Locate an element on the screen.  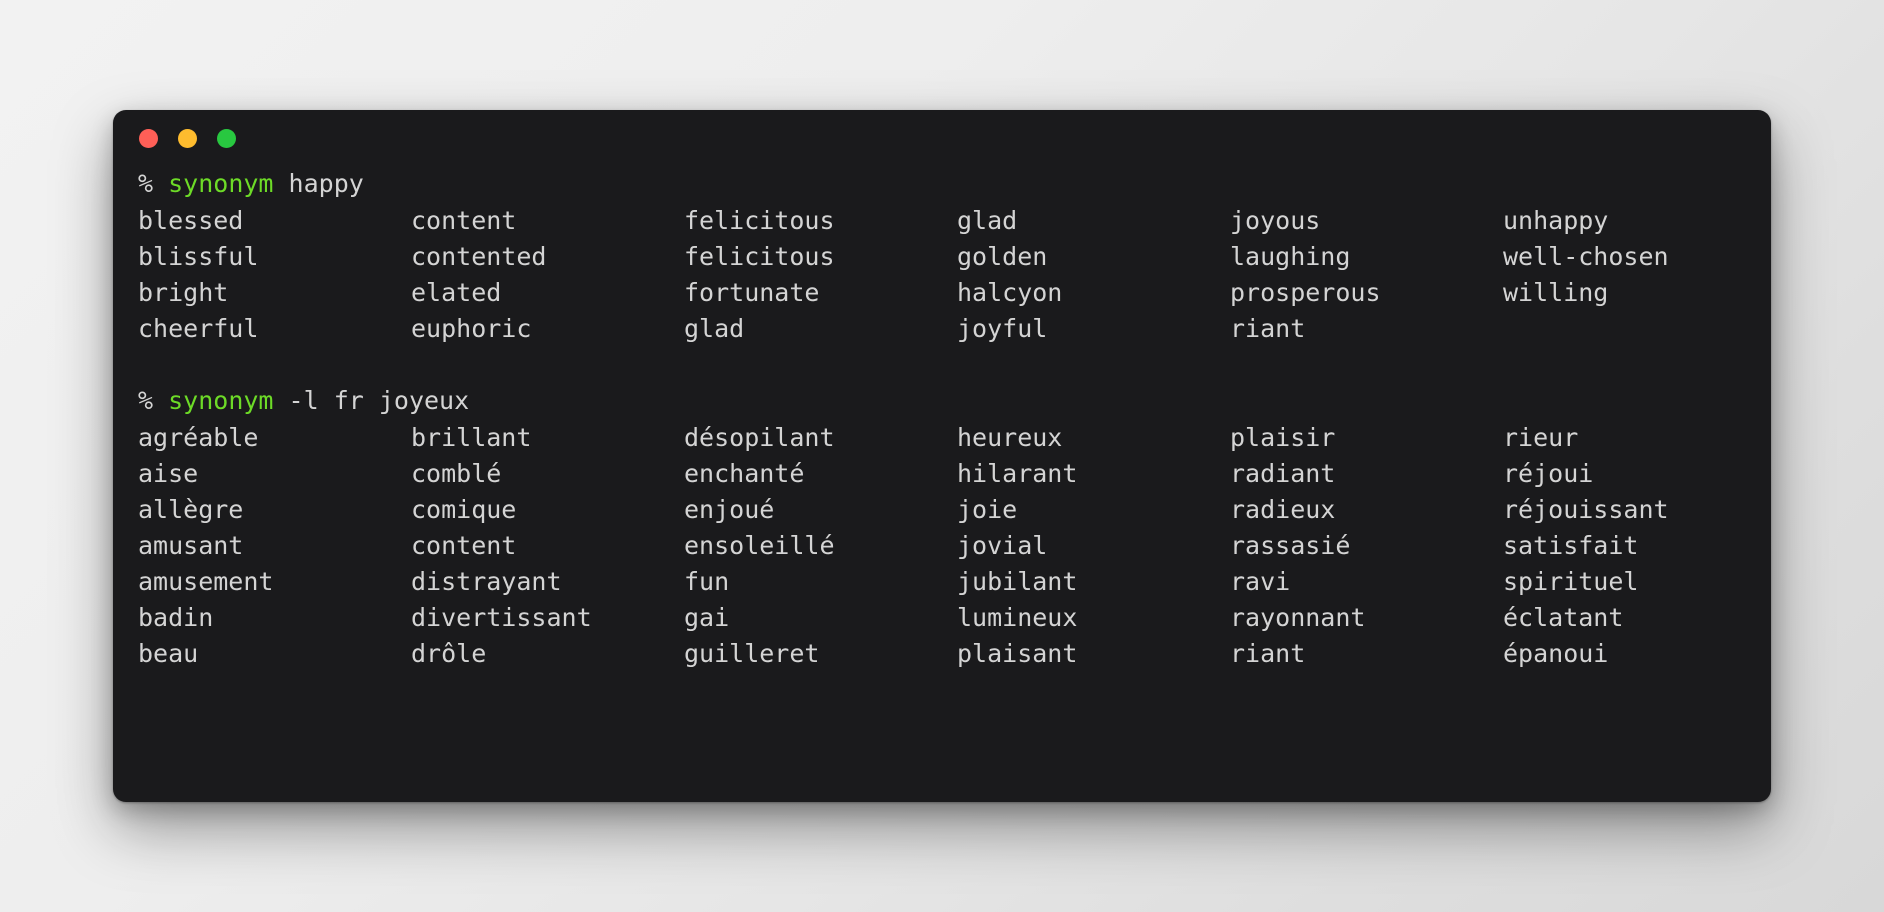
synonym-word: elated is located at coordinates (456, 292).